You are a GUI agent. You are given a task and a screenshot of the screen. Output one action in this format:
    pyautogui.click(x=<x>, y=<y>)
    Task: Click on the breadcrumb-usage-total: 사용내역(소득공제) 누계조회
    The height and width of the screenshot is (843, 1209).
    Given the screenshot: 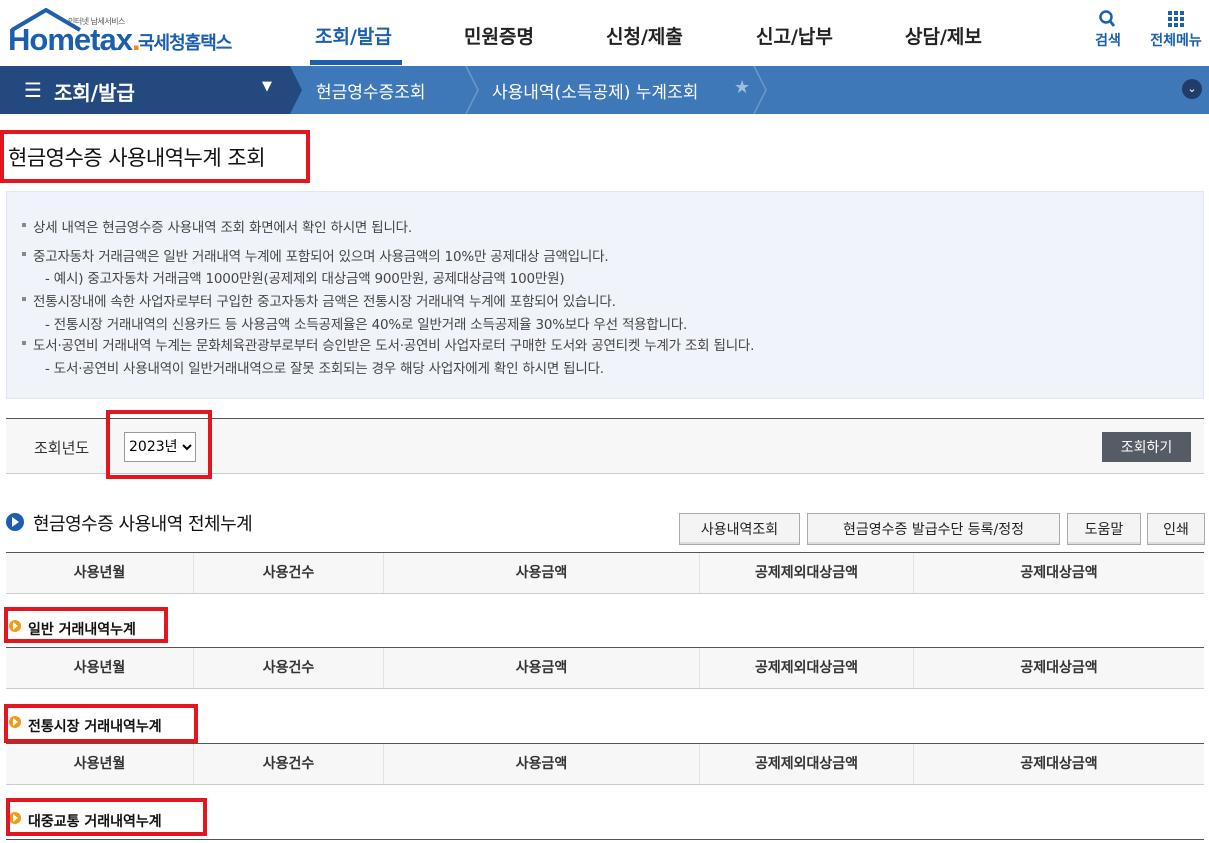 What is the action you would take?
    pyautogui.click(x=595, y=90)
    